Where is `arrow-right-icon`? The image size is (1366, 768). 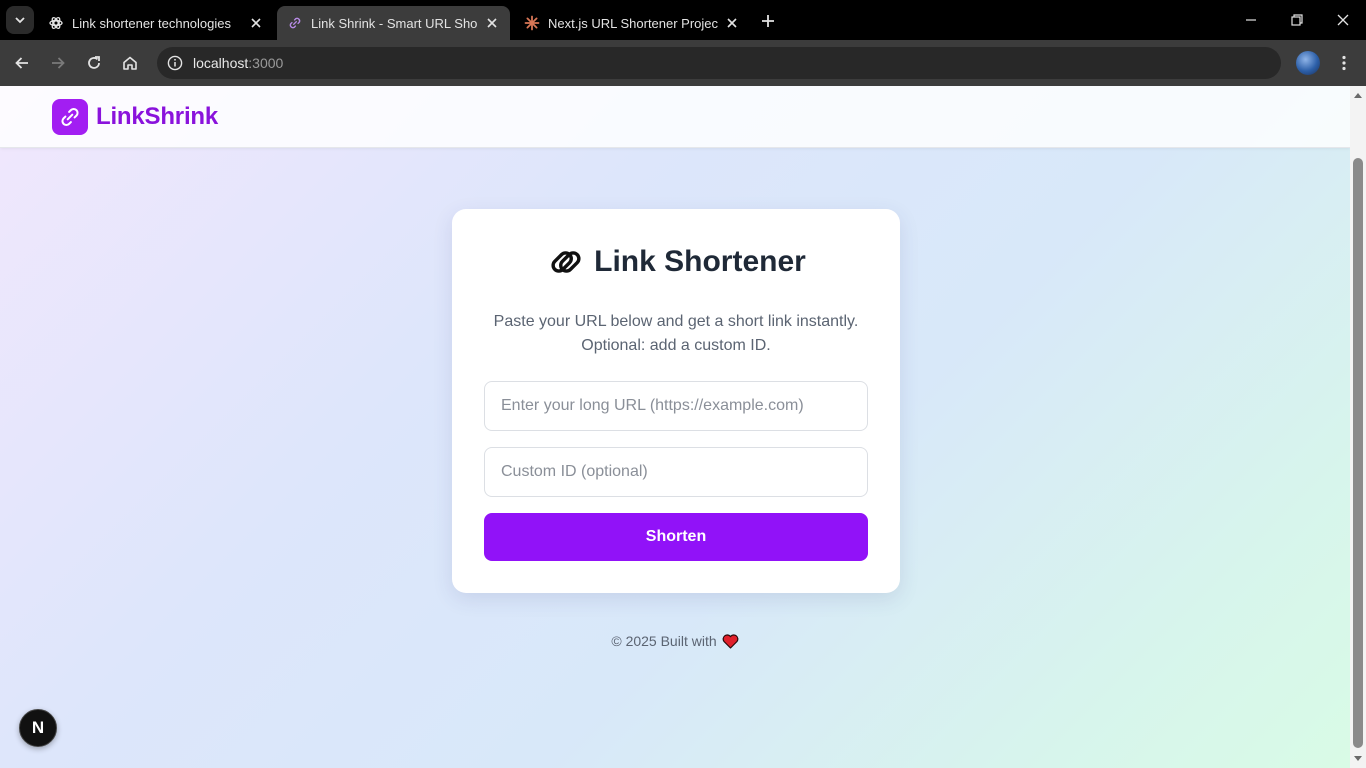 arrow-right-icon is located at coordinates (58, 63).